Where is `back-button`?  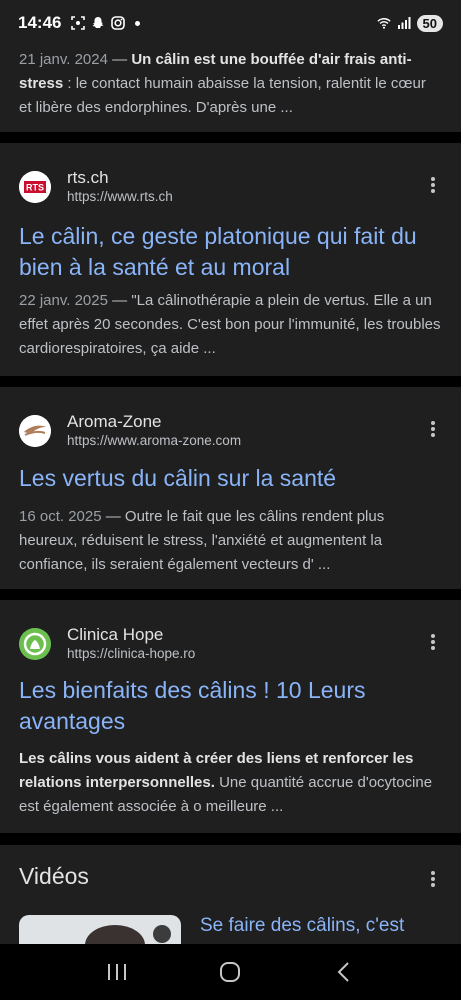
back-button is located at coordinates (344, 972).